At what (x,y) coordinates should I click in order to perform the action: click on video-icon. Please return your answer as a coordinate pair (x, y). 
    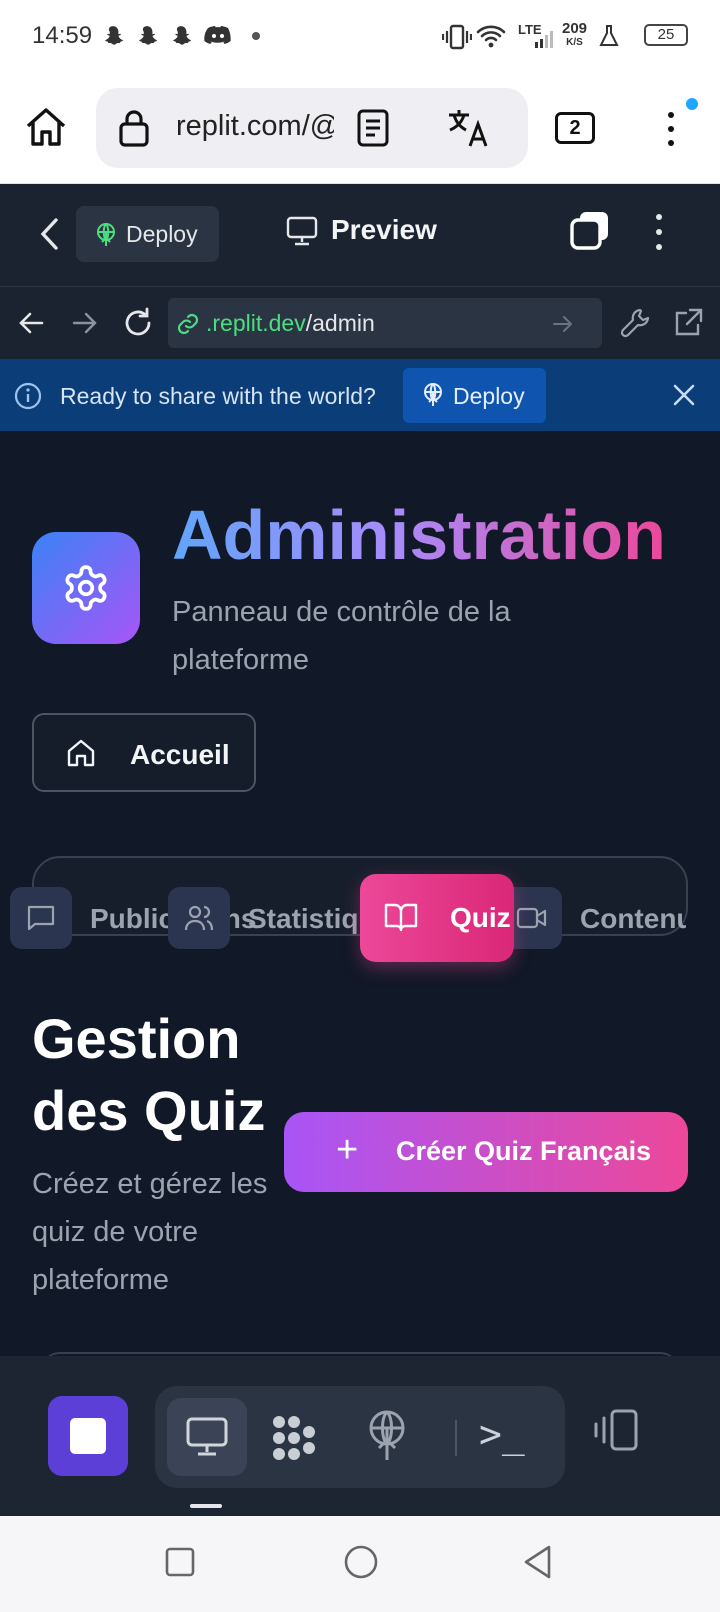
    Looking at the image, I should click on (531, 918).